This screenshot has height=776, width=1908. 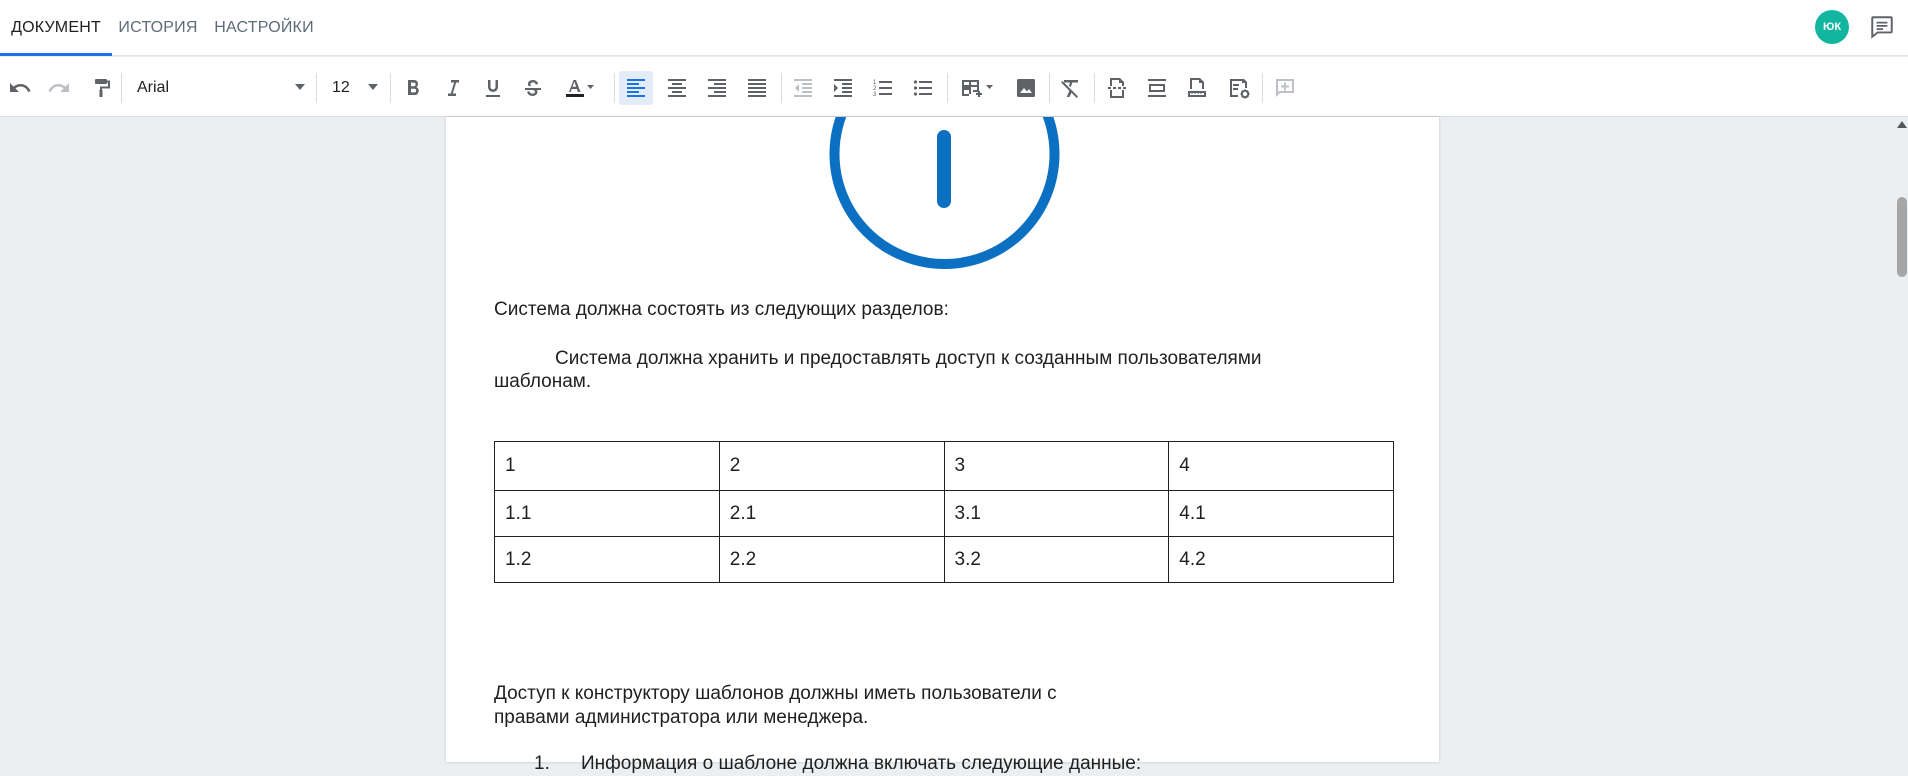 I want to click on list-item-number: 1., so click(x=542, y=763).